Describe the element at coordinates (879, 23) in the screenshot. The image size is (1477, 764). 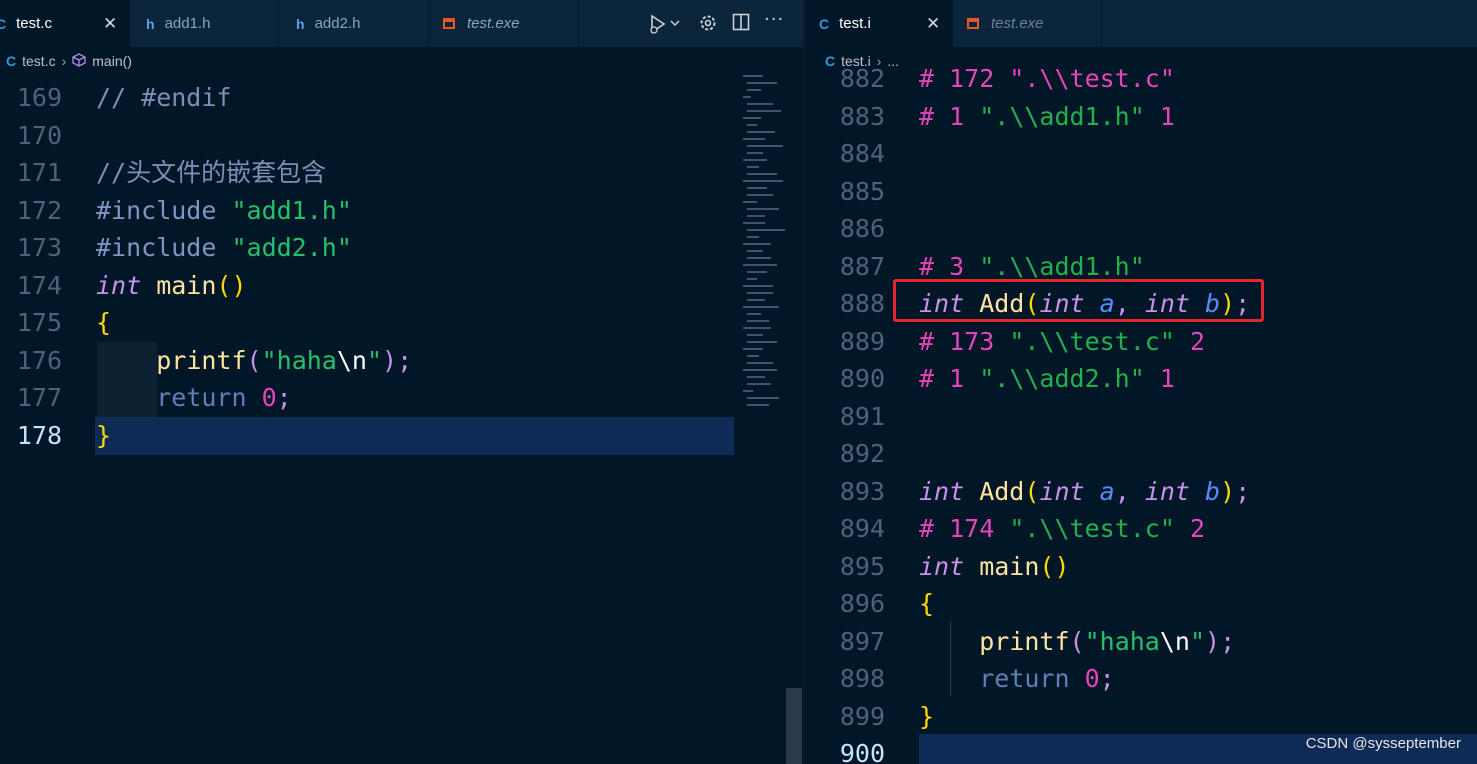
I see `tab-test-i: C test.i ✕` at that location.